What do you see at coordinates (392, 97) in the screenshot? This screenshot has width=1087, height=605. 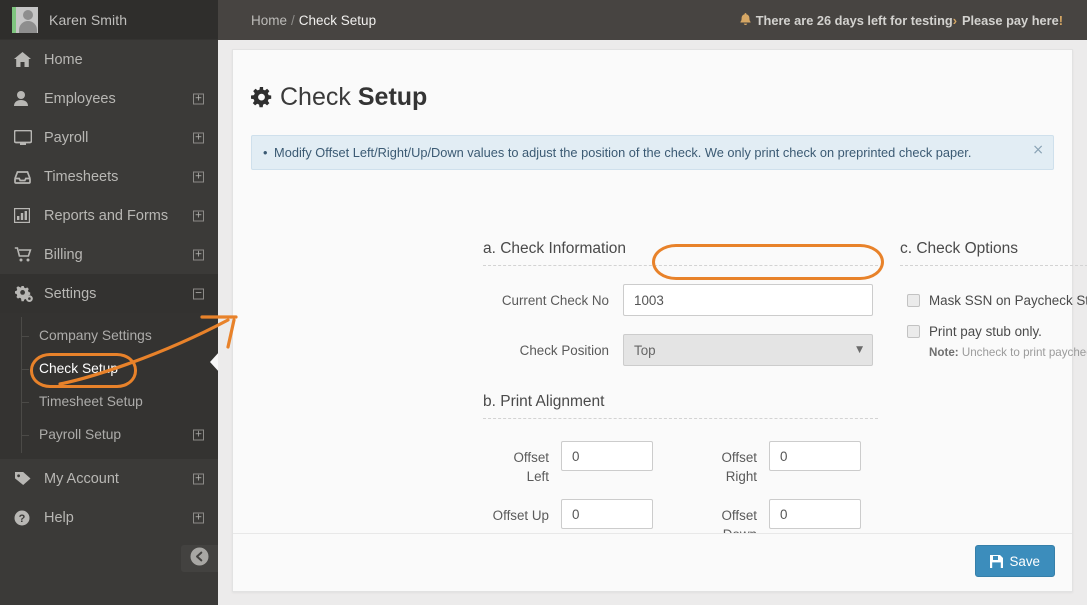 I see `page-title-bold: Setup` at bounding box center [392, 97].